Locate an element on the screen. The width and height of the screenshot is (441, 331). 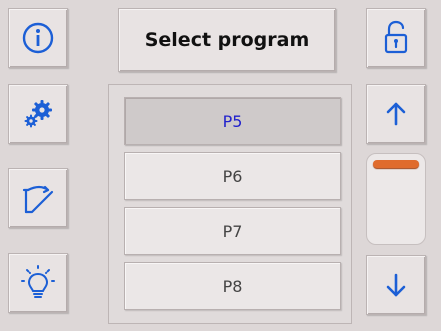
page-title-text: Select program is located at coordinates (227, 40).